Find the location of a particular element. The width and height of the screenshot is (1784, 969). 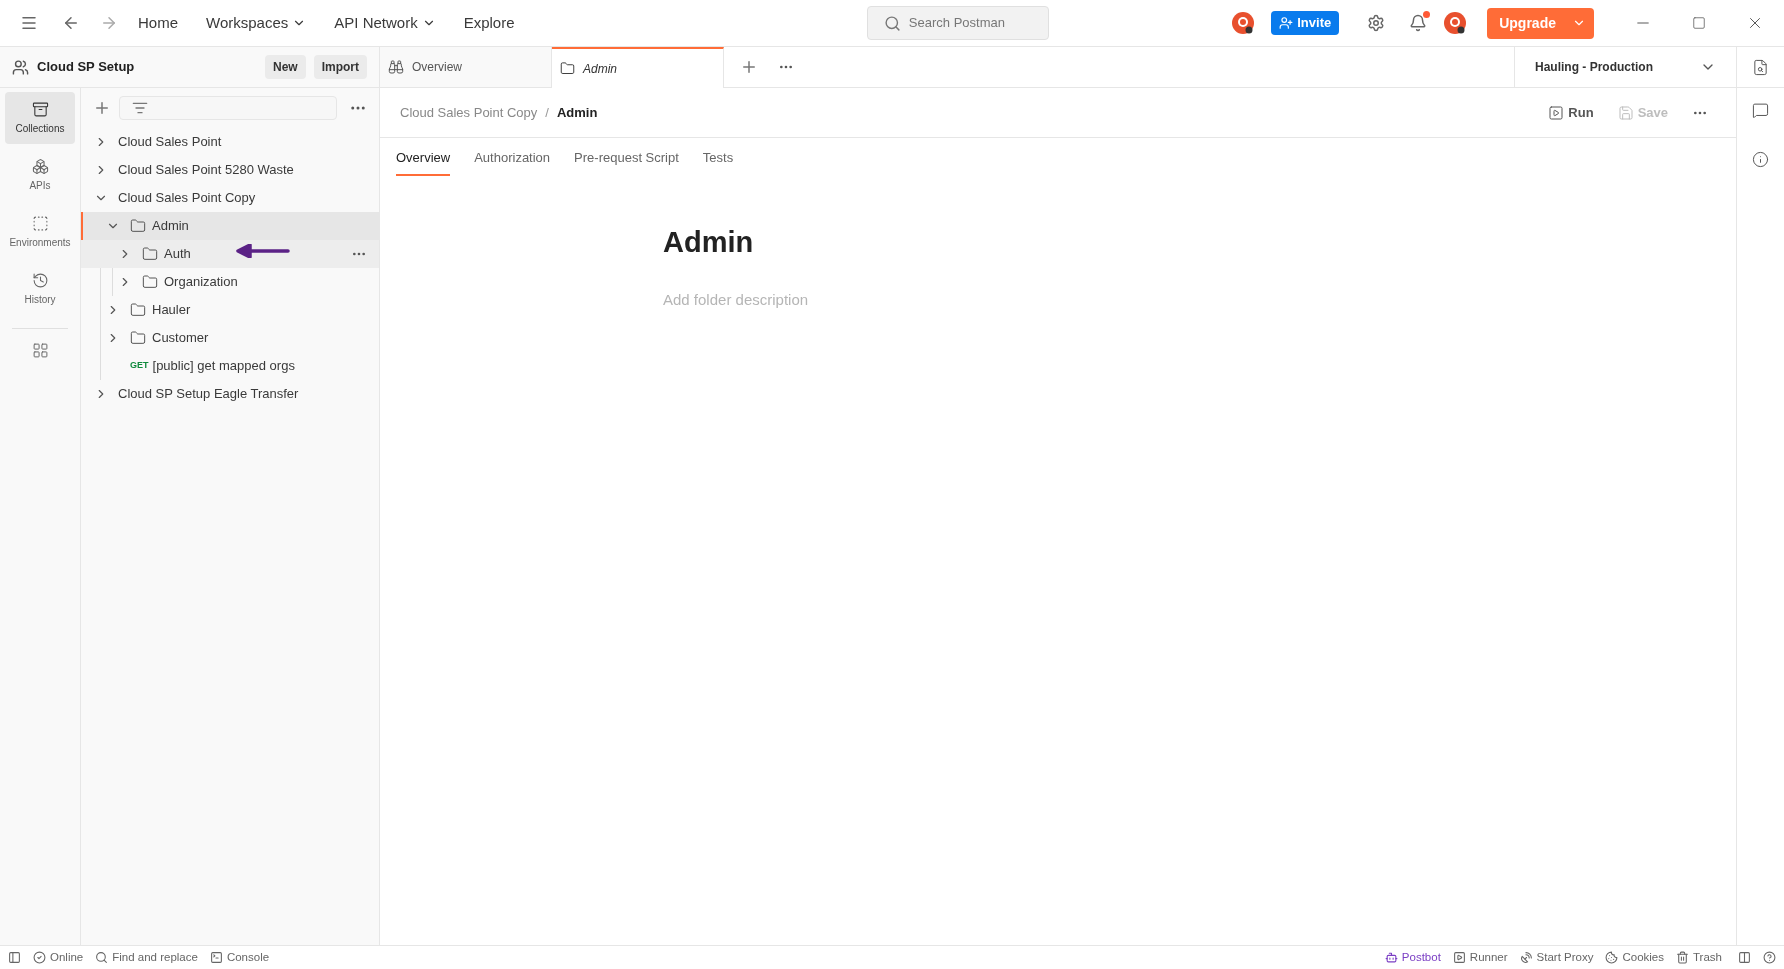

tree-item: Cloud SP Setup Eagle Transfer is located at coordinates (230, 394).